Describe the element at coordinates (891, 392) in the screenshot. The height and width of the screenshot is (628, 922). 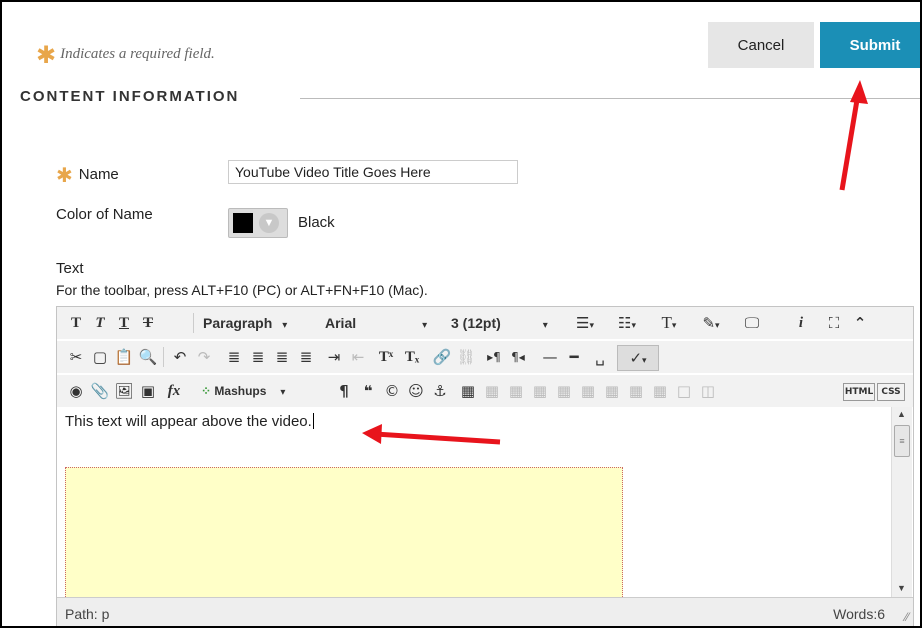
I see `css-code-icon: CSS` at that location.